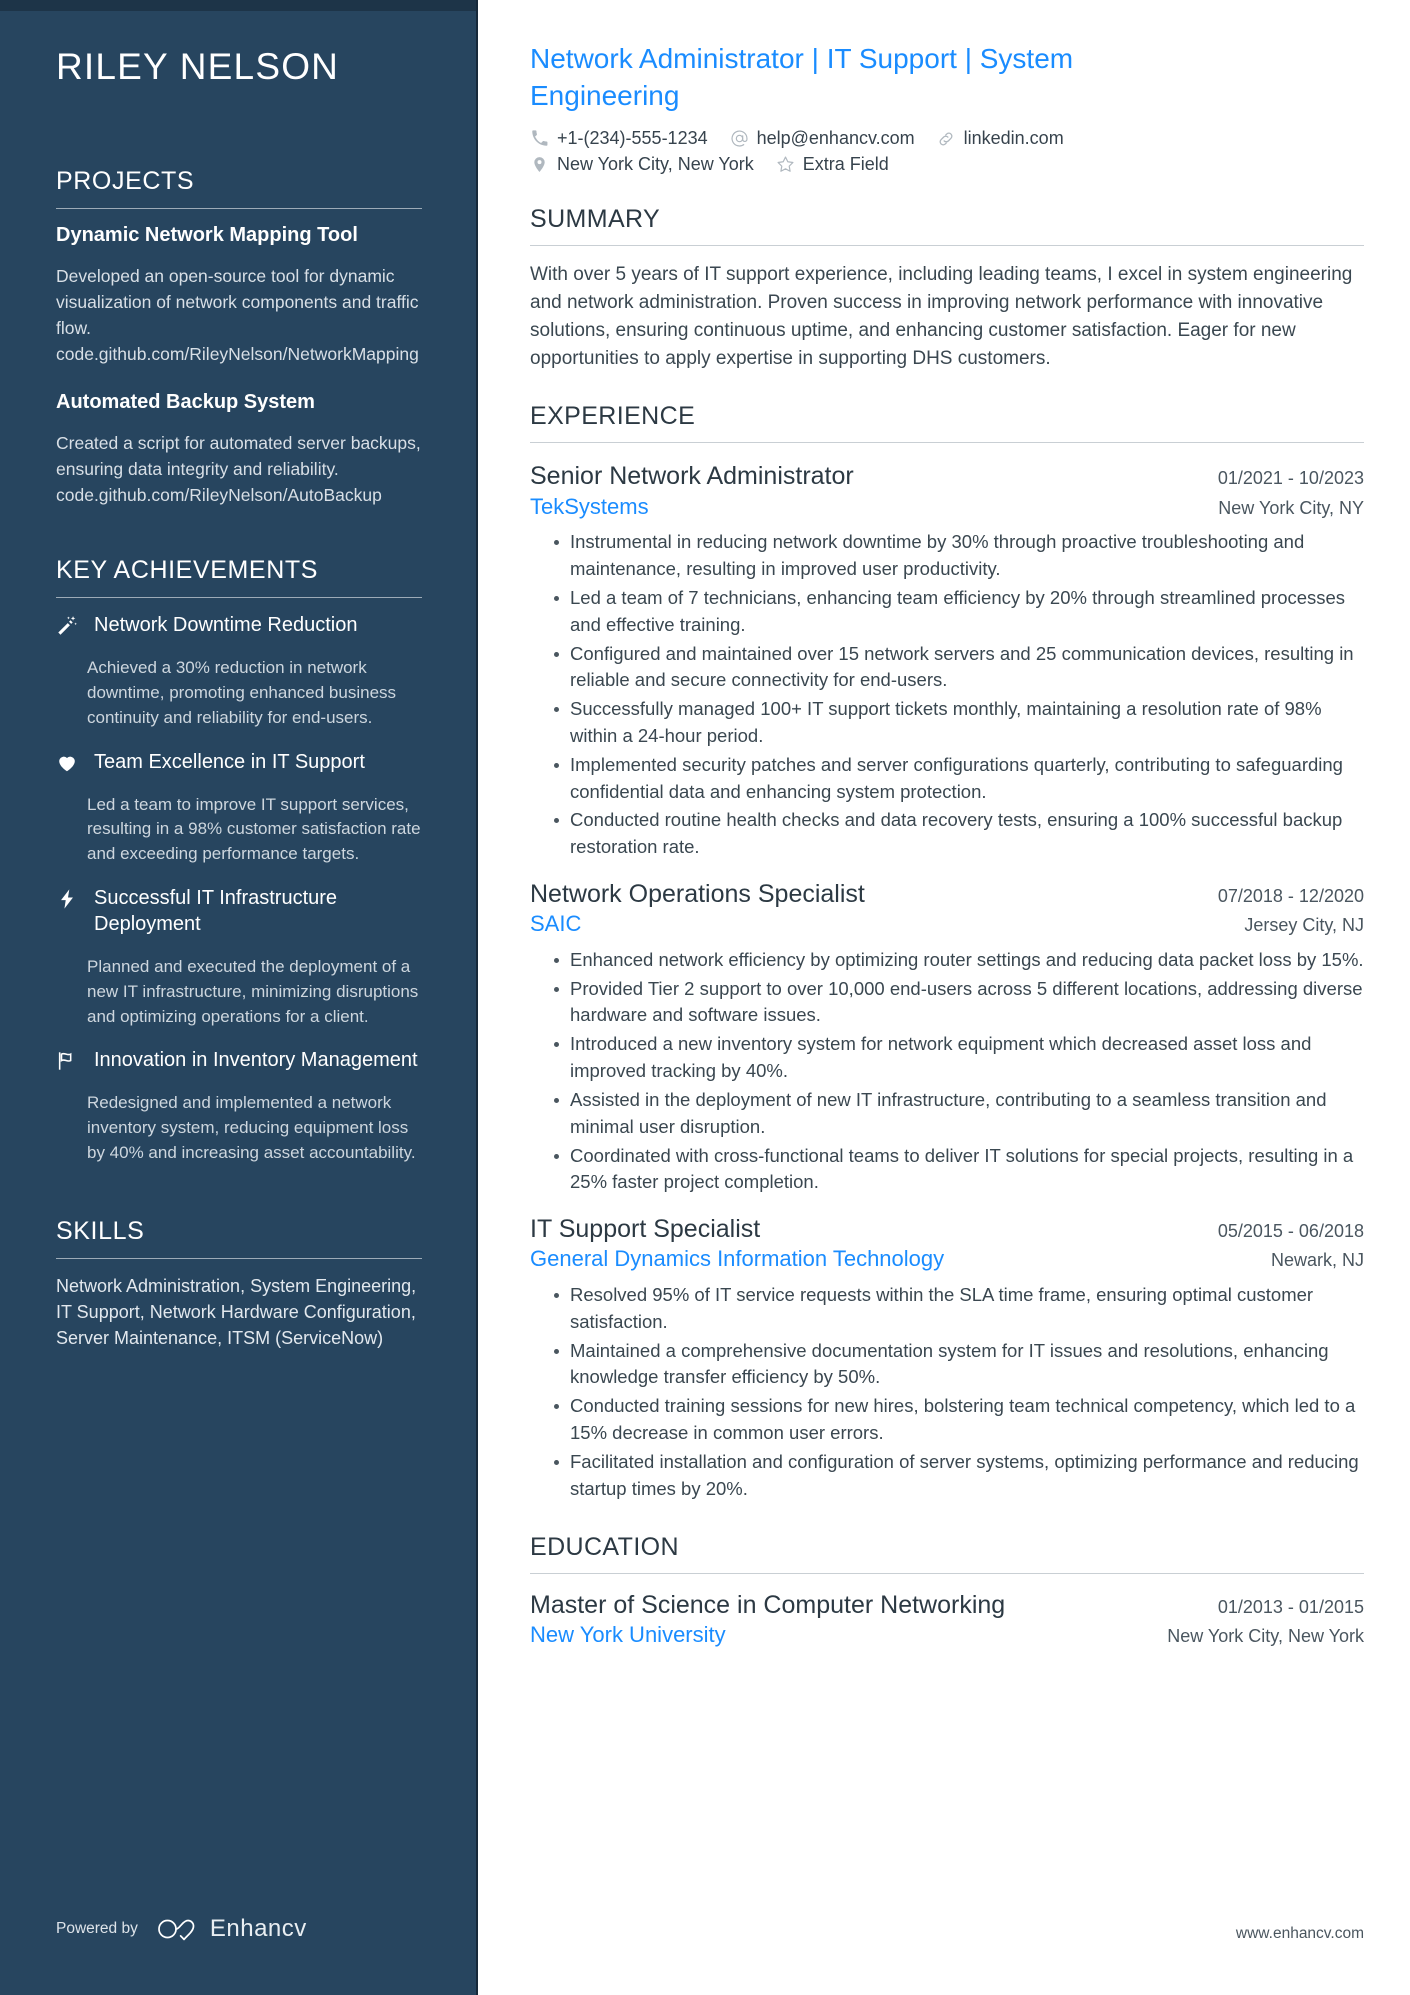  Describe the element at coordinates (239, 598) in the screenshot. I see `achievements-heading-rule` at that location.